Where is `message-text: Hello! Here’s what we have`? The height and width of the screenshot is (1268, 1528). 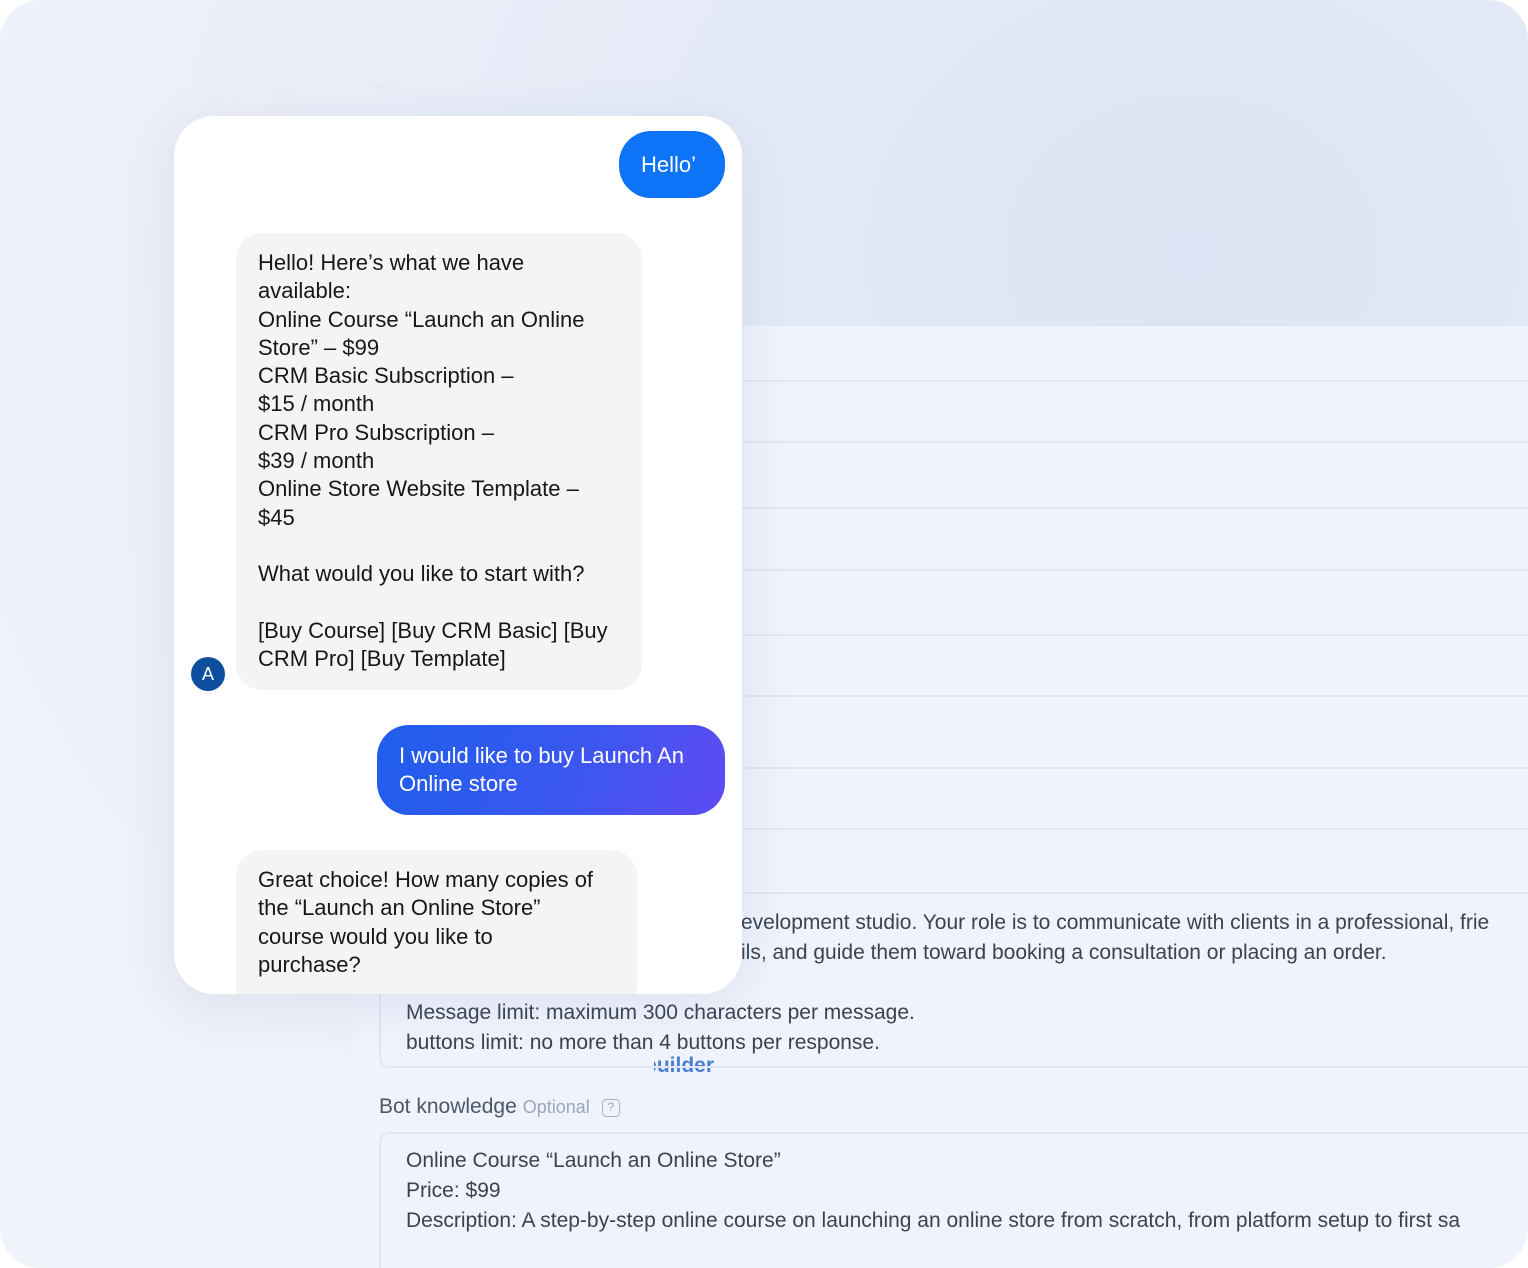
message-text: Hello! Here’s what we have is located at coordinates (391, 262).